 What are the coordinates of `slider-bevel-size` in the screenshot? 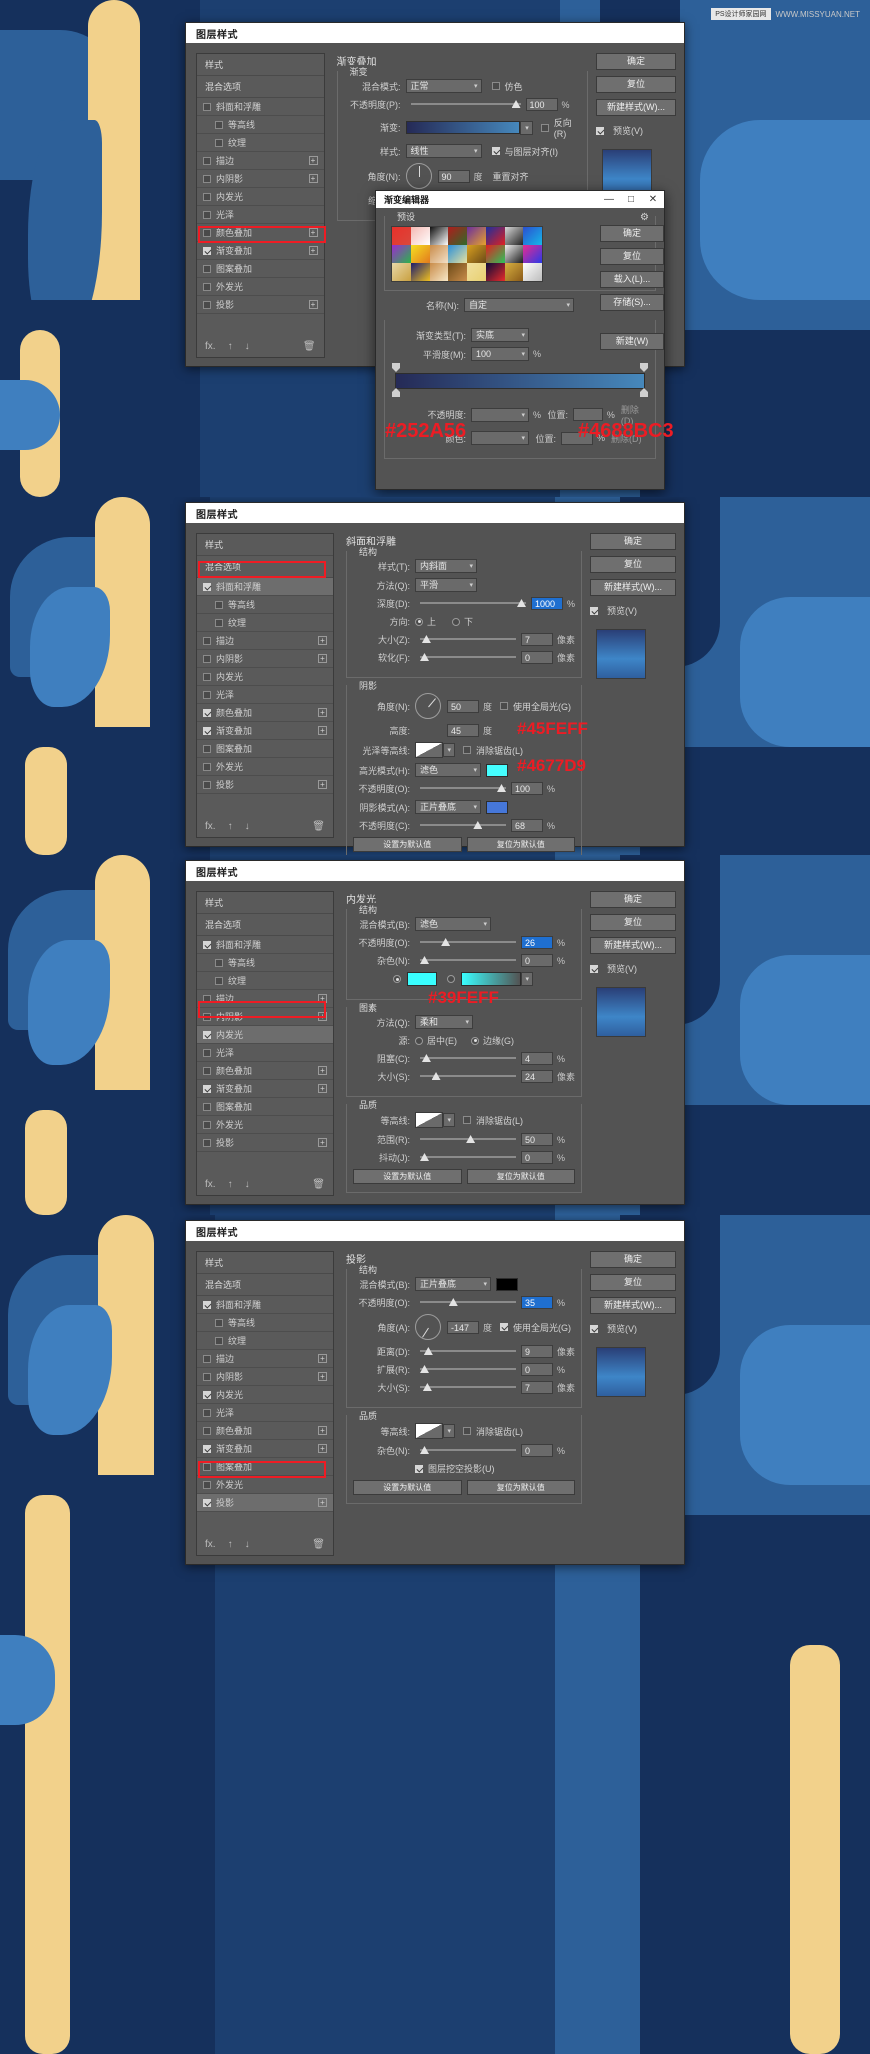 It's located at (468, 639).